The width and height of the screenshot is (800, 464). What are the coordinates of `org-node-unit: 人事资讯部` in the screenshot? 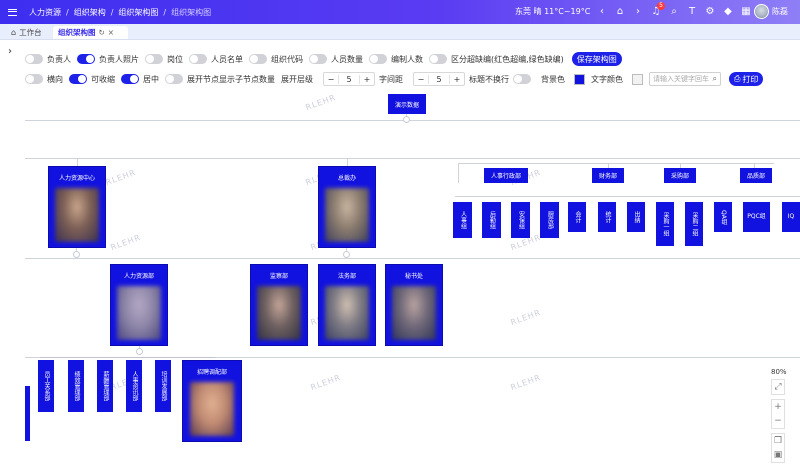 It's located at (134, 386).